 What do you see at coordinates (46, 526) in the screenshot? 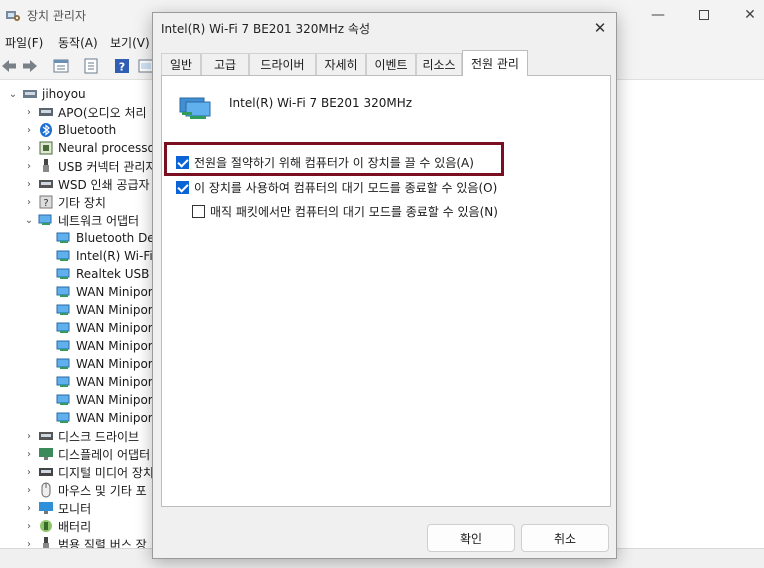
I see `battery-icon` at bounding box center [46, 526].